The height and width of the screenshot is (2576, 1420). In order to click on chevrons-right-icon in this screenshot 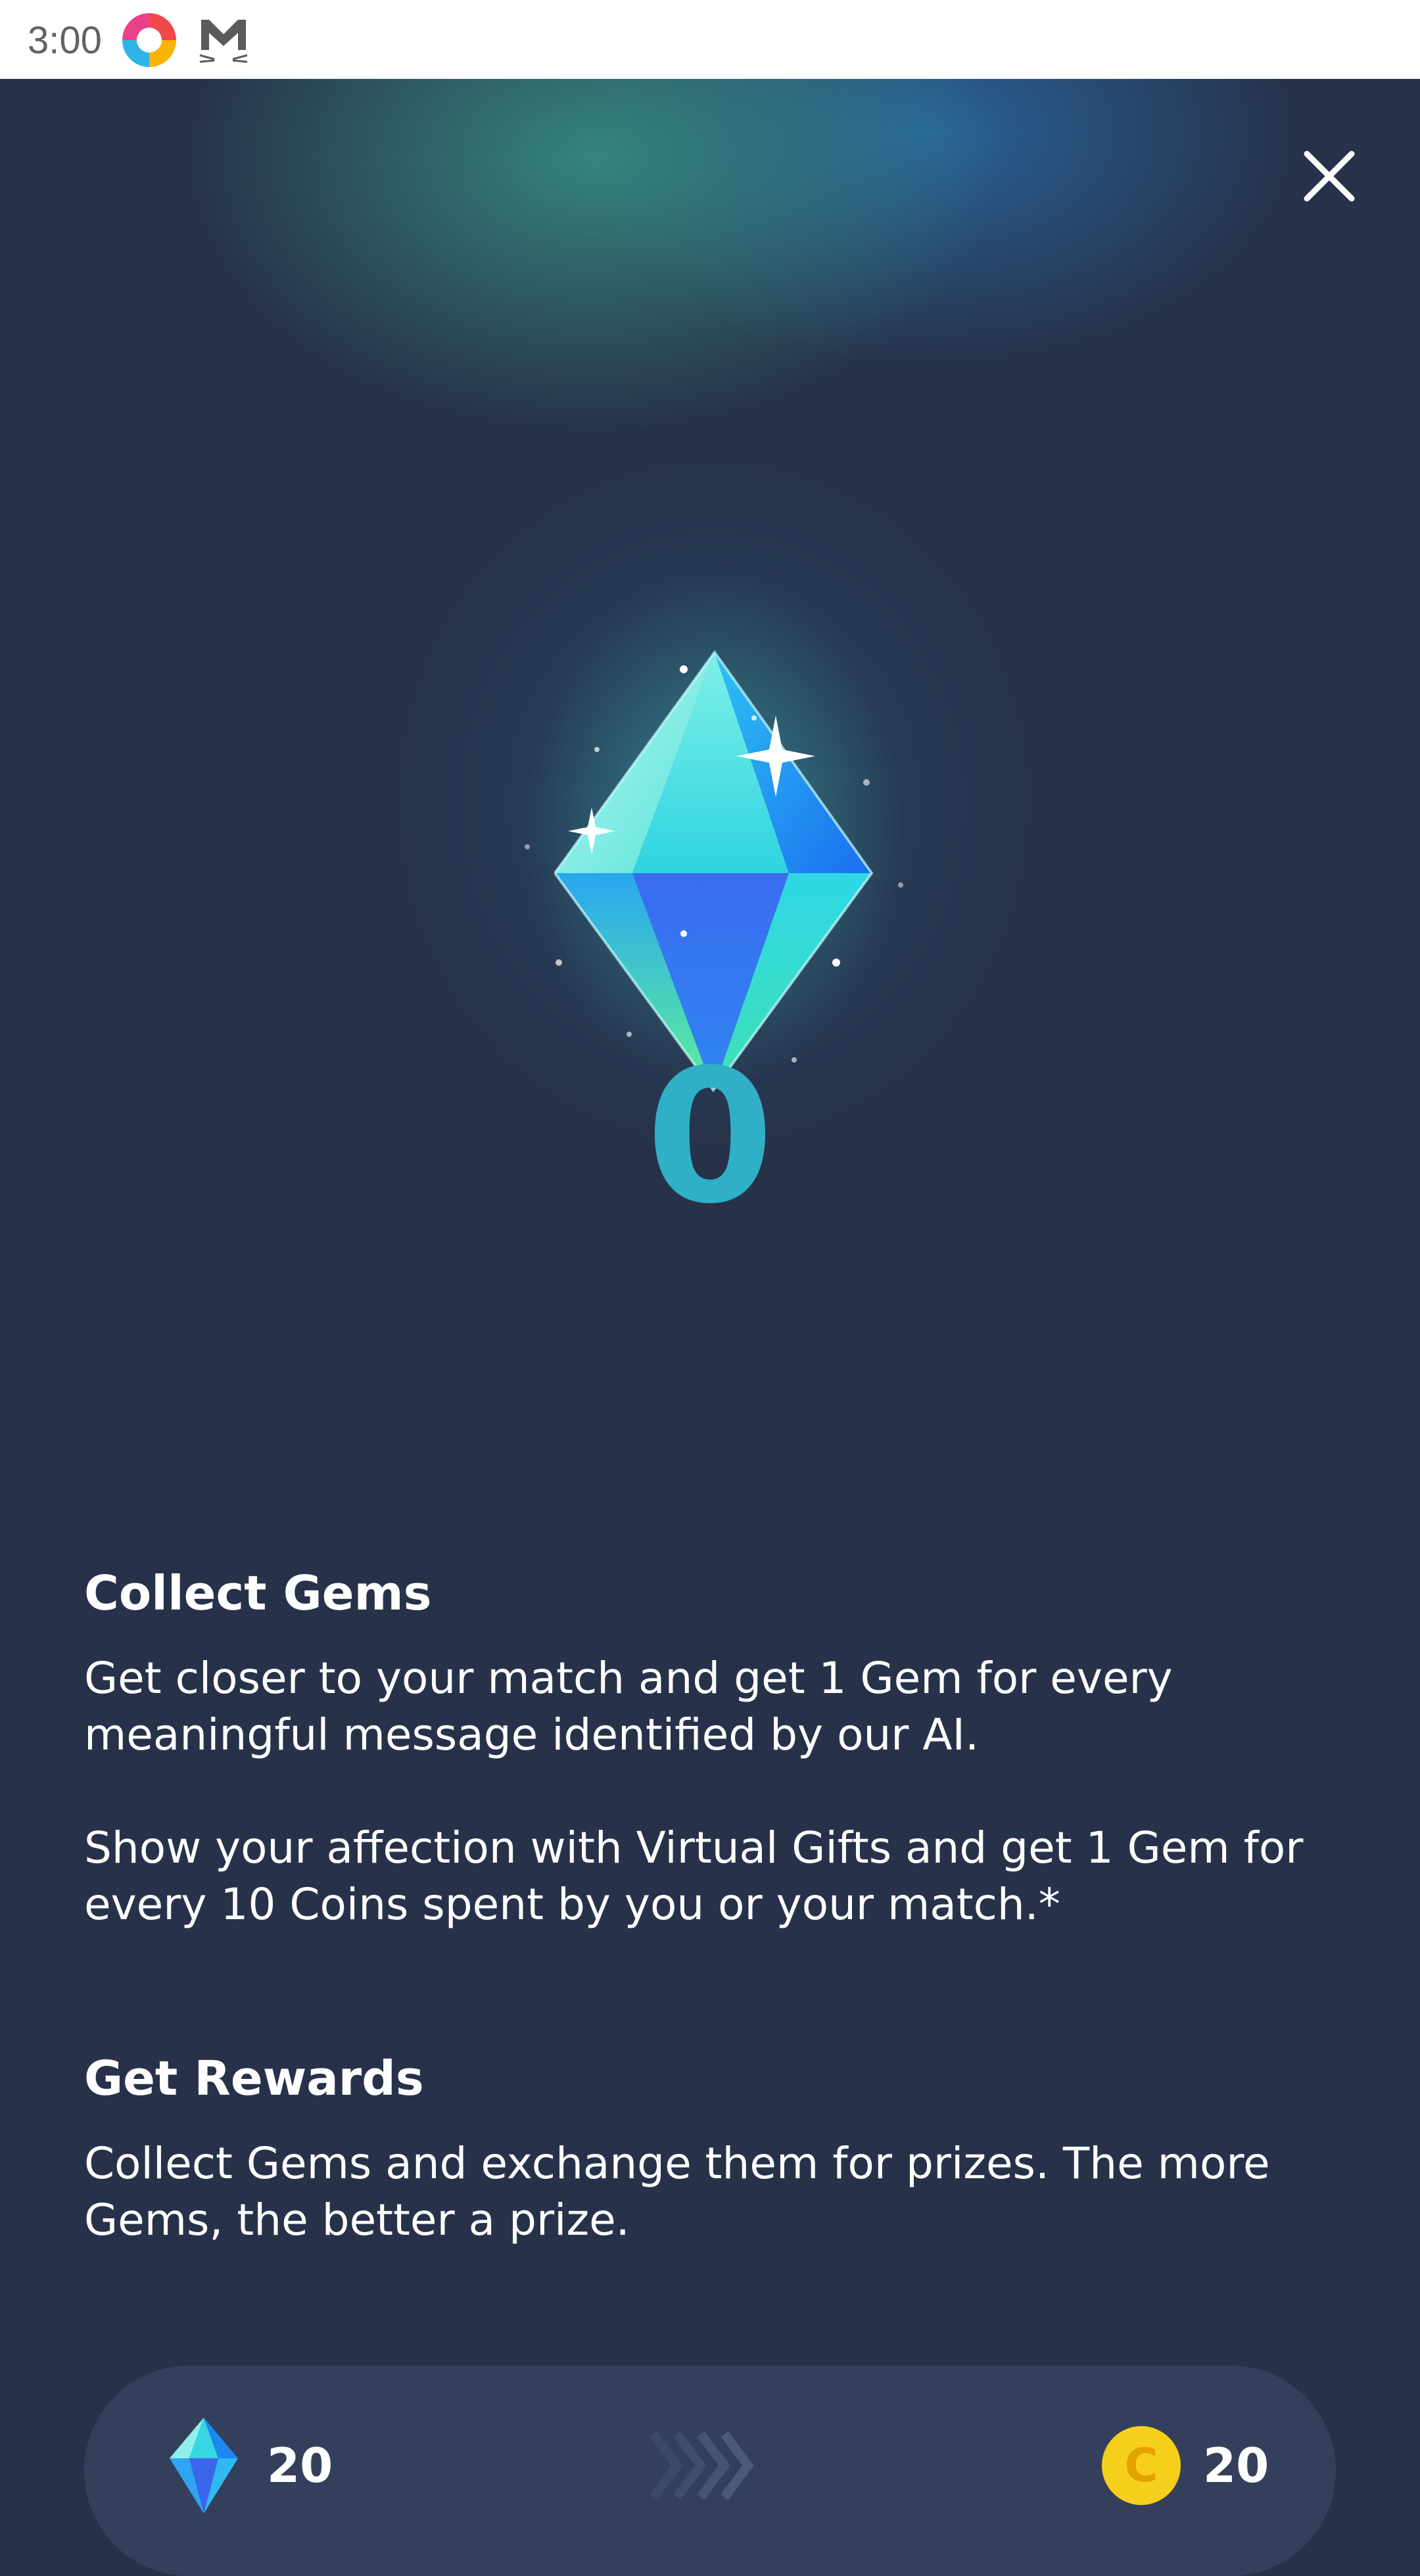, I will do `click(703, 2466)`.